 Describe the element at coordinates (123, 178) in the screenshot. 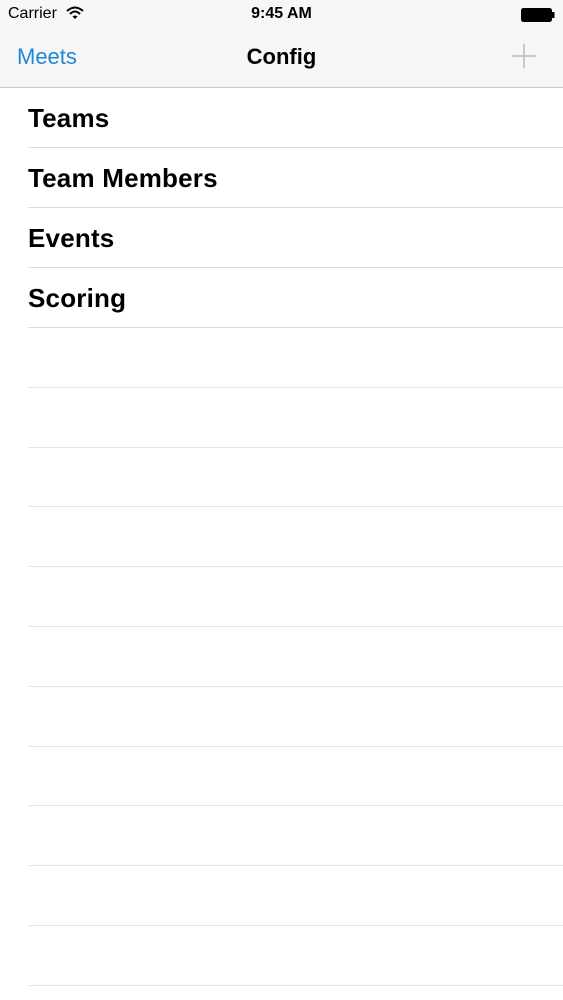

I see `list-item-label: Team Members` at that location.